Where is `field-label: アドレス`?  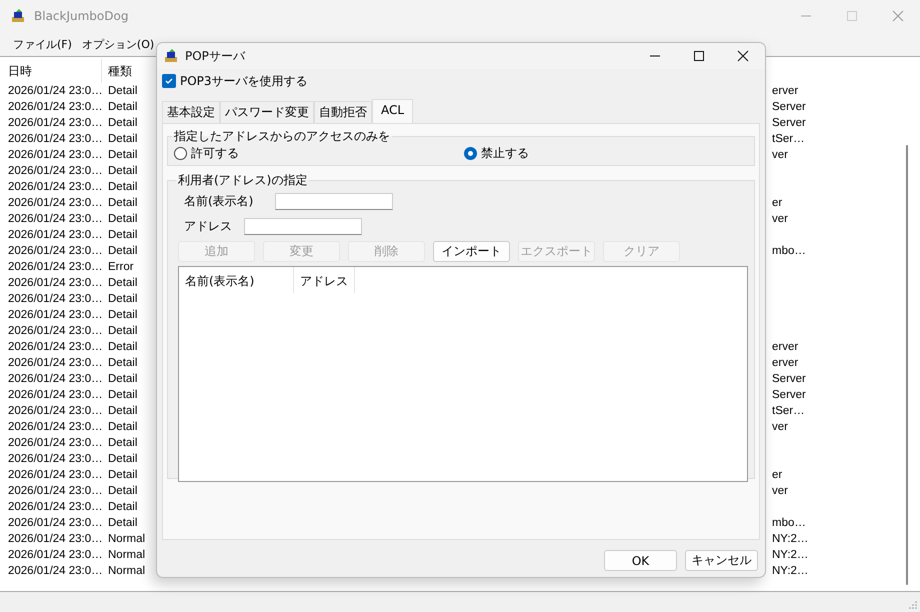 field-label: アドレス is located at coordinates (207, 226).